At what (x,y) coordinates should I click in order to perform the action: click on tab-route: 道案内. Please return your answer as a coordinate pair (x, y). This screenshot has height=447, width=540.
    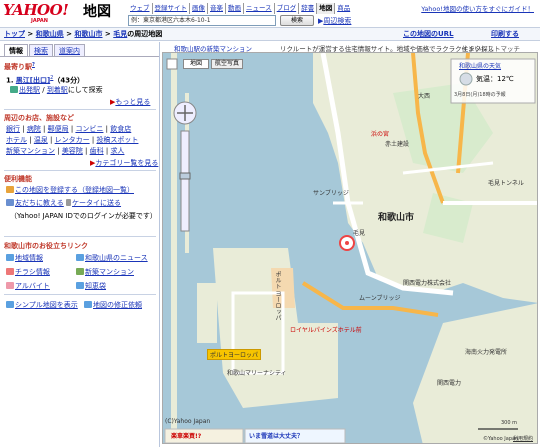
    Looking at the image, I should click on (69, 50).